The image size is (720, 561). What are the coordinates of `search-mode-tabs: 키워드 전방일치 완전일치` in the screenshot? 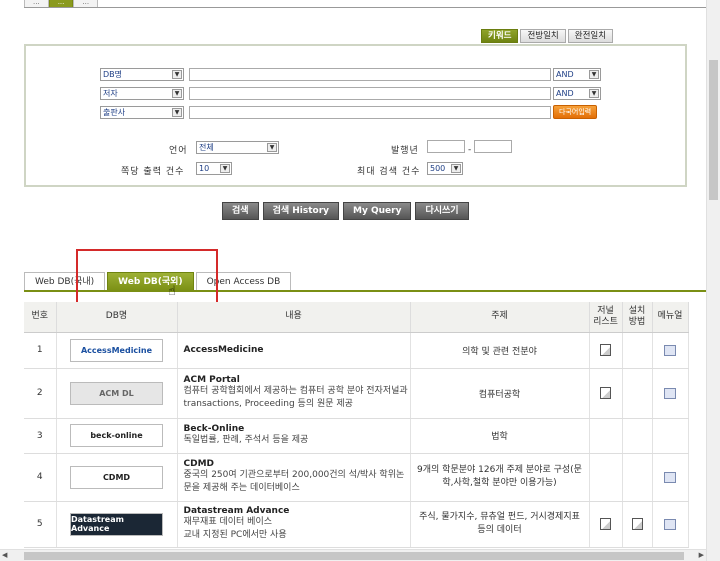 It's located at (547, 36).